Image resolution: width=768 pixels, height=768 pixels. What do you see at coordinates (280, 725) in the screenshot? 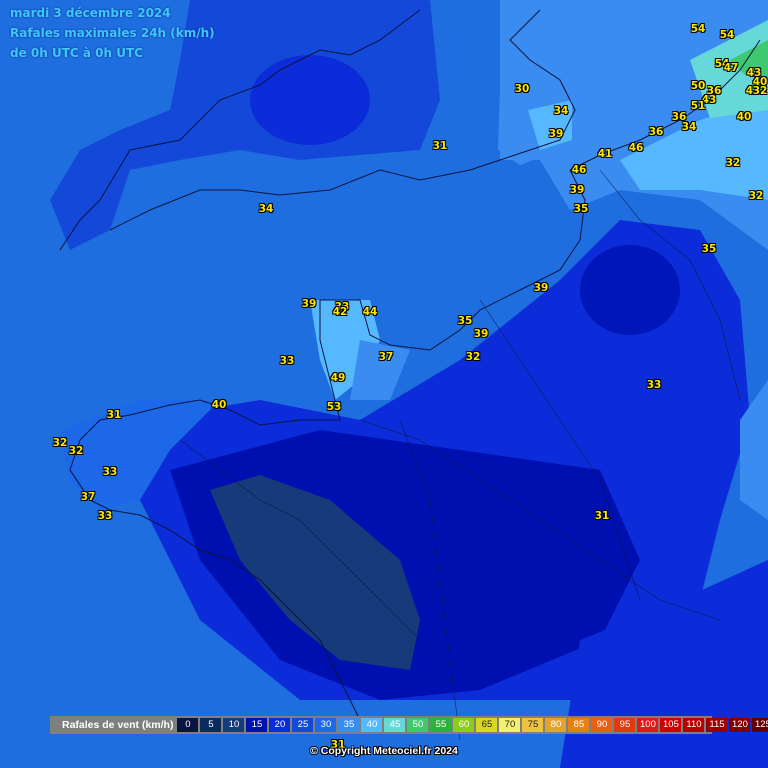
I see `legend-swatch: 20` at bounding box center [280, 725].